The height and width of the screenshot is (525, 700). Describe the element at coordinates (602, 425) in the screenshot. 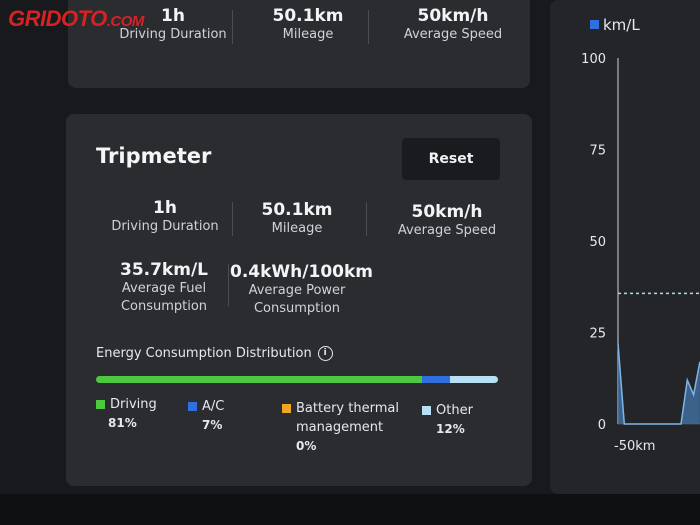

I see `y-tick-label: 0` at that location.